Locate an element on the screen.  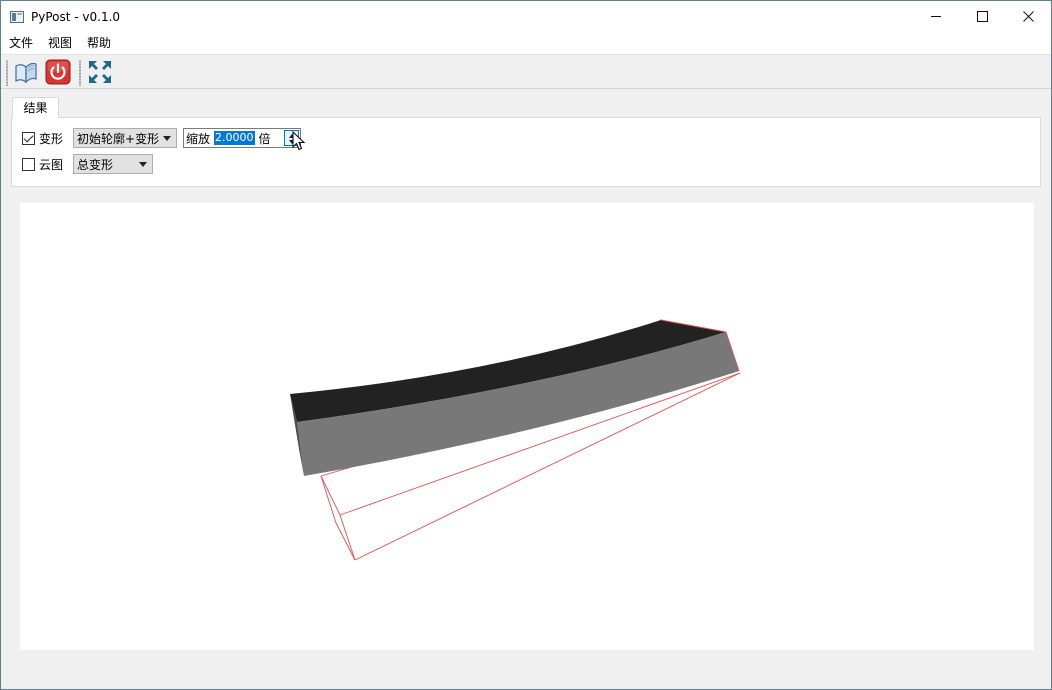
maximize-icon is located at coordinates (982, 16).